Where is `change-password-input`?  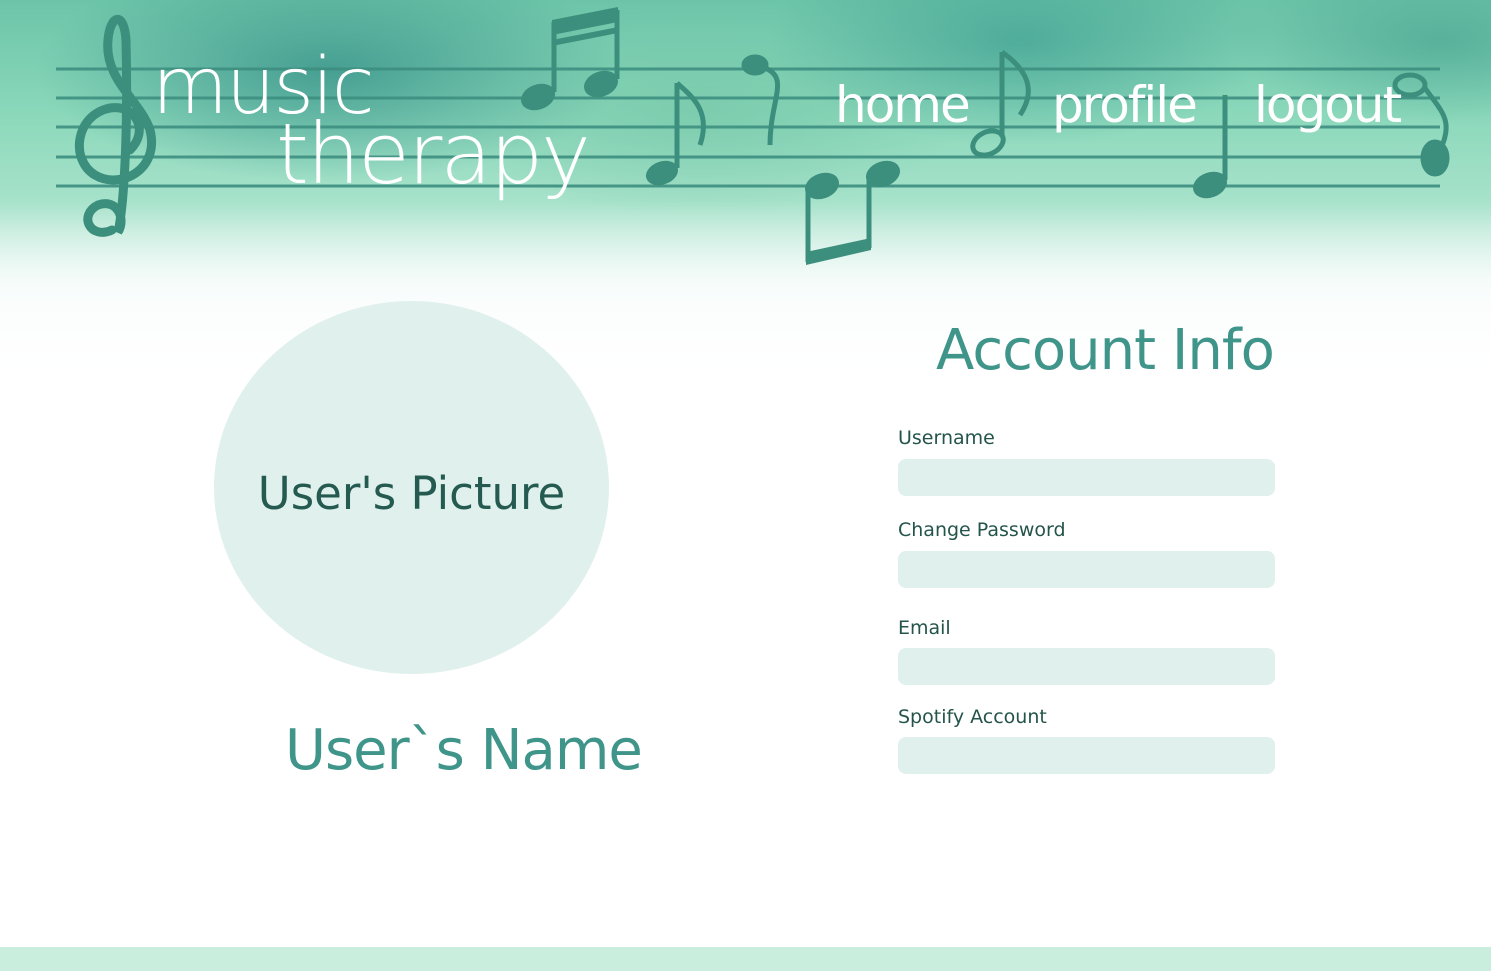
change-password-input is located at coordinates (1086, 569).